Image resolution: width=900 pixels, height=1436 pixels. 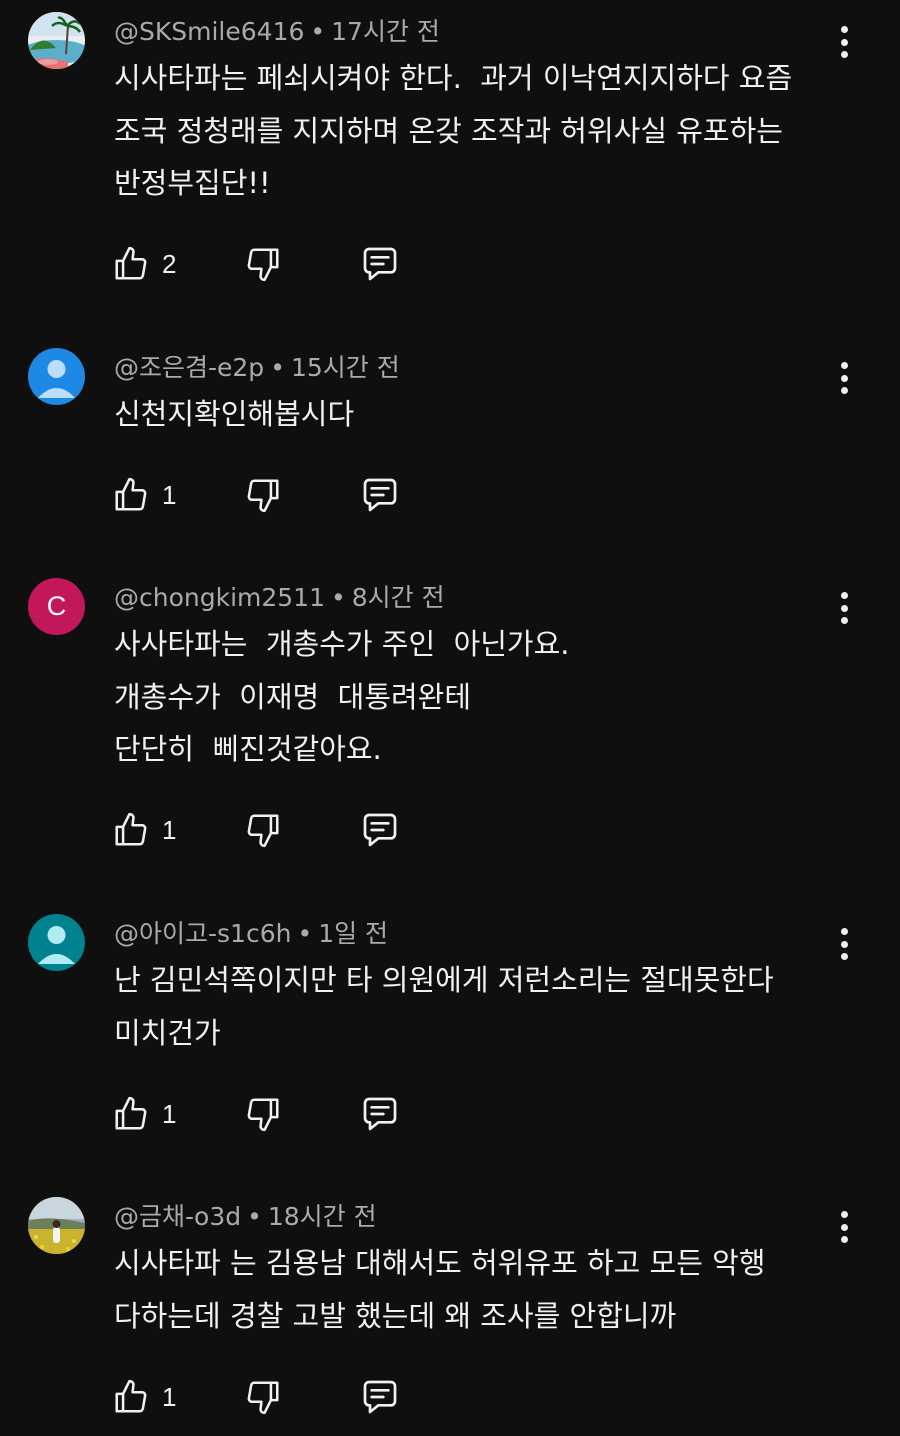 What do you see at coordinates (202, 933) in the screenshot?
I see `comment-author: @아이고-s1c6h` at bounding box center [202, 933].